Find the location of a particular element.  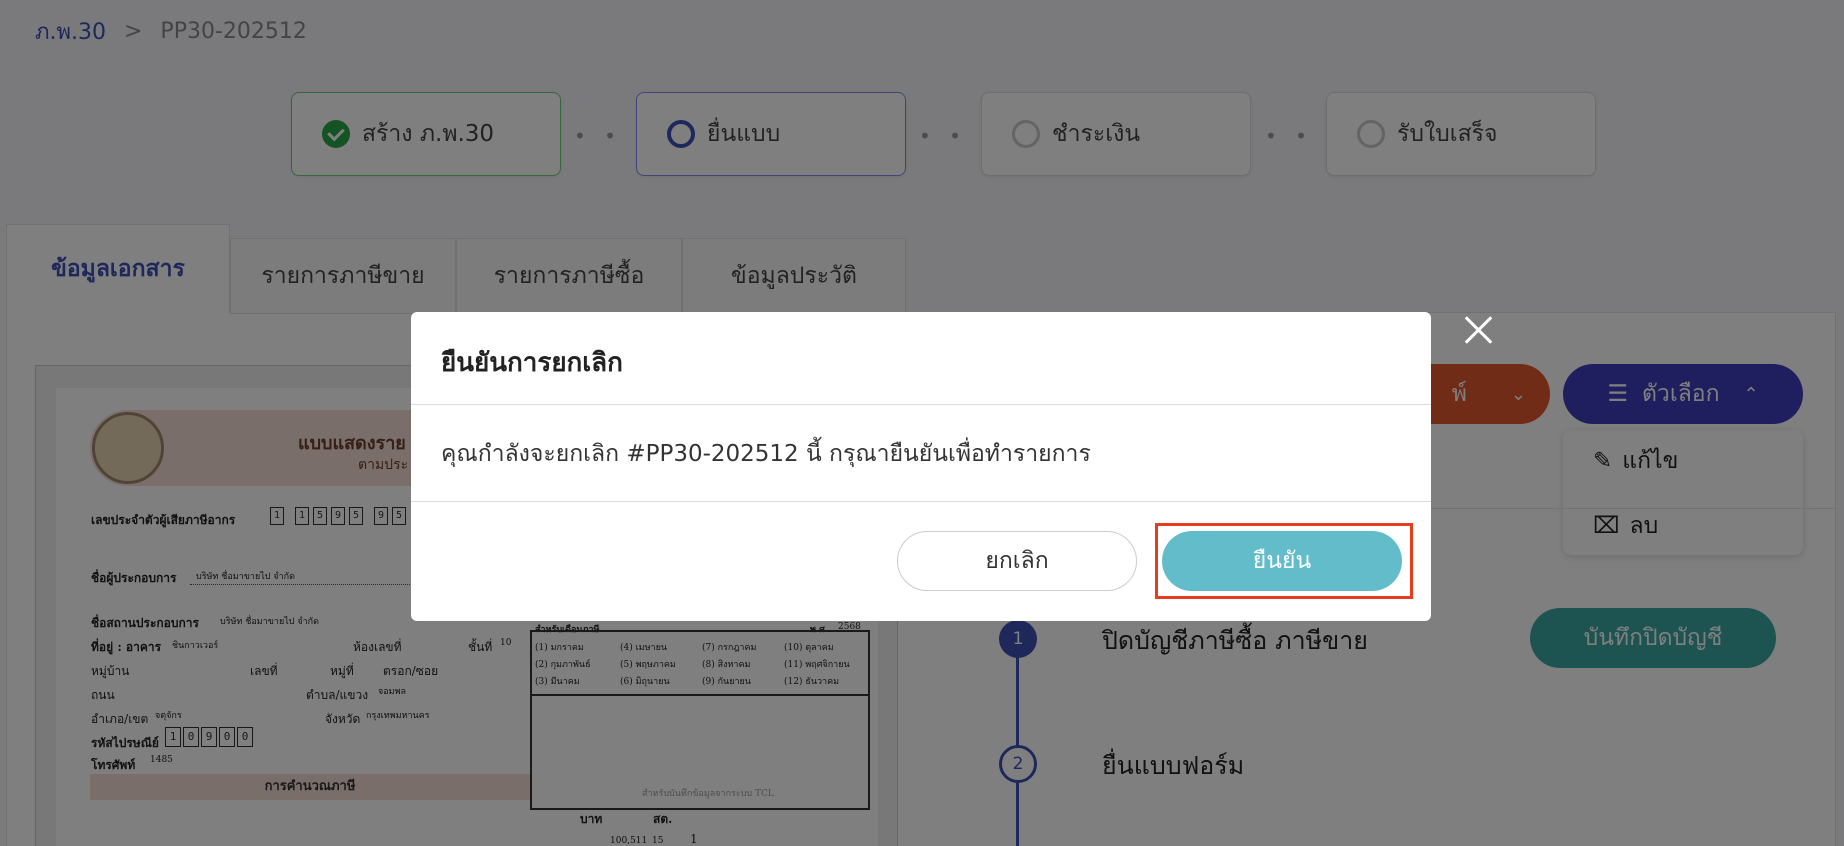

confirm-button: ยืนยัน is located at coordinates (1282, 561).